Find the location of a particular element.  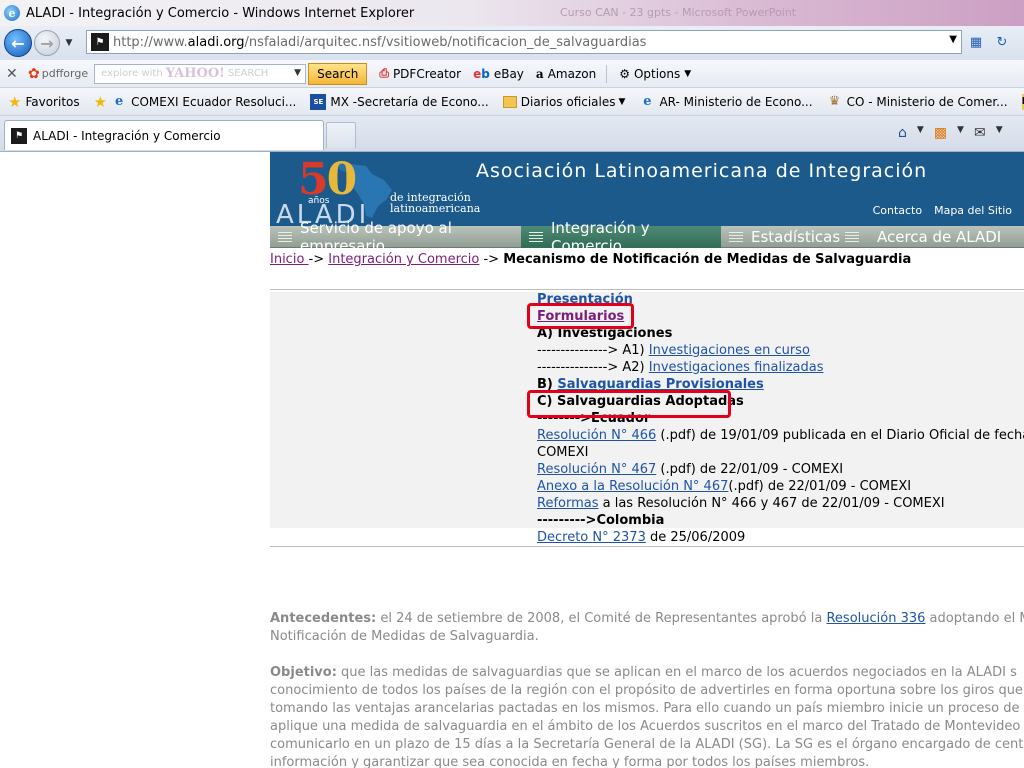

internet-explorer-icon: e is located at coordinates (12, 13).